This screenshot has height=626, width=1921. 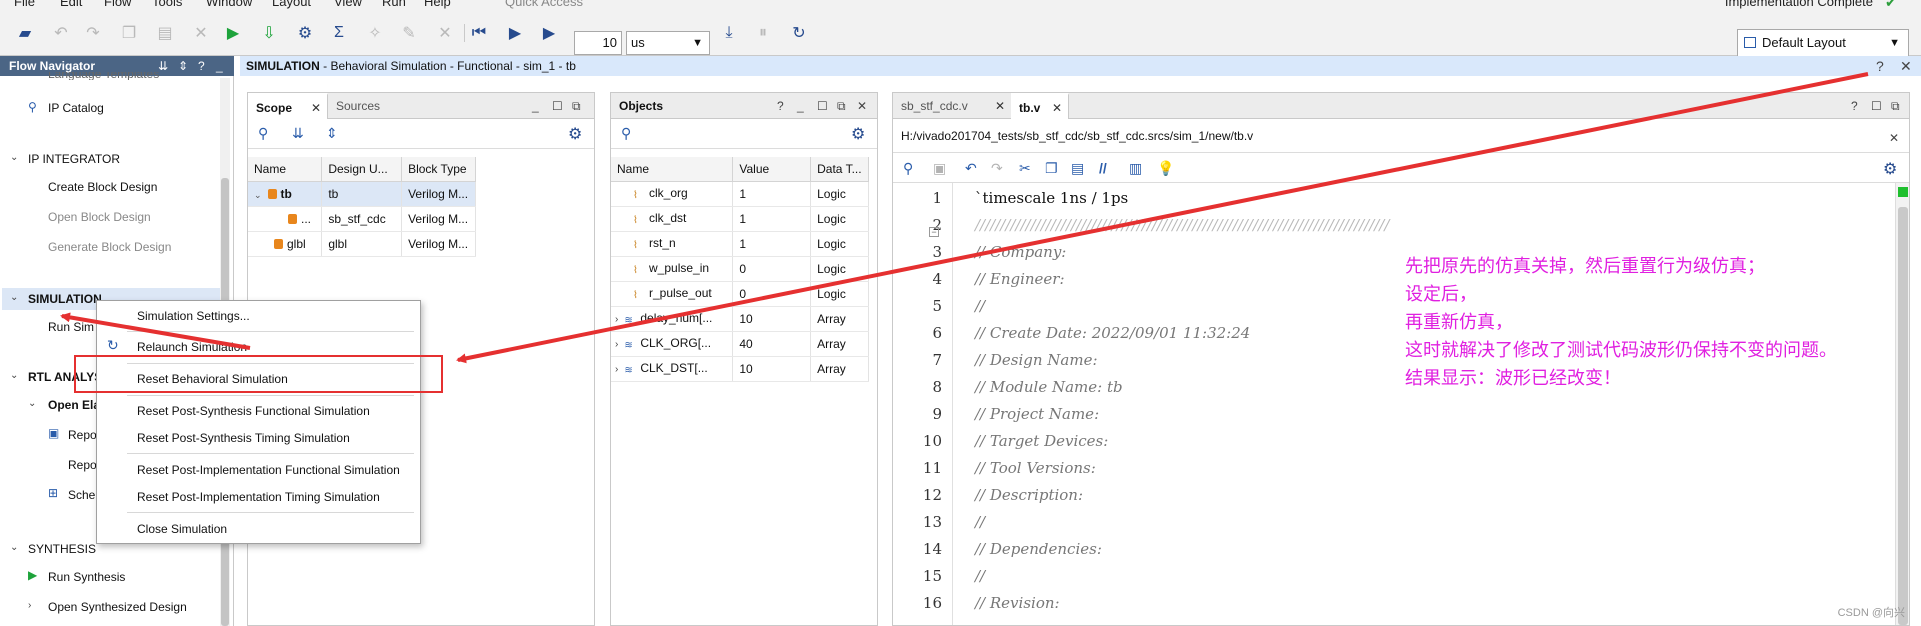 What do you see at coordinates (71, 327) in the screenshot?
I see `nav-run-simulation: Run Sim` at bounding box center [71, 327].